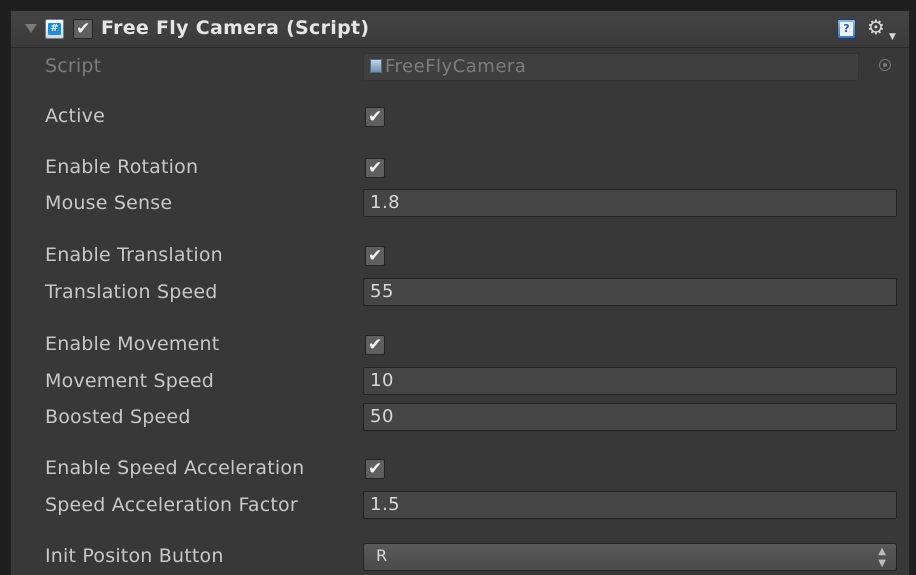 This screenshot has width=916, height=575. I want to click on init-position-button-label: Init Positon Button, so click(134, 556).